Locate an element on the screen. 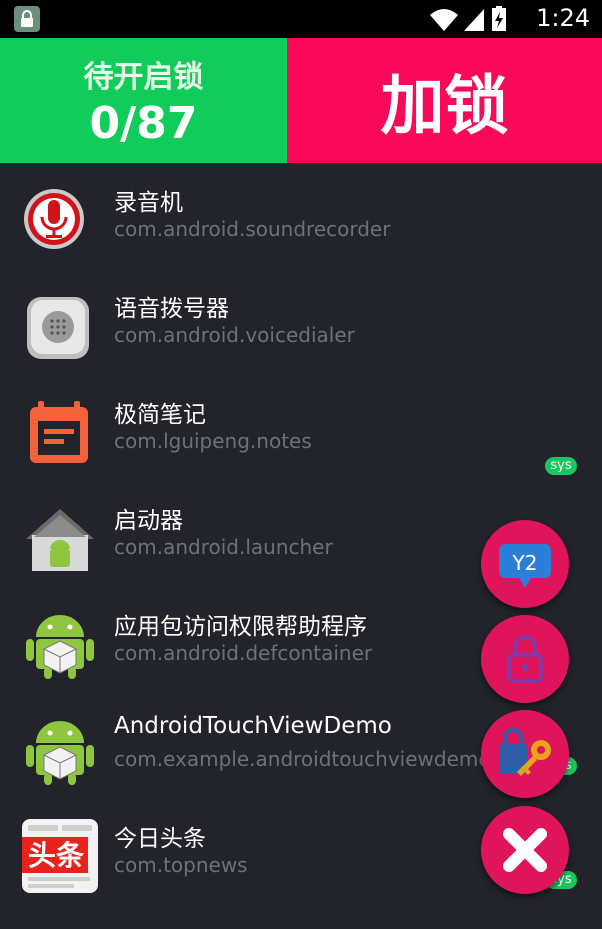 The image size is (602, 929). battery-icon is located at coordinates (499, 18).